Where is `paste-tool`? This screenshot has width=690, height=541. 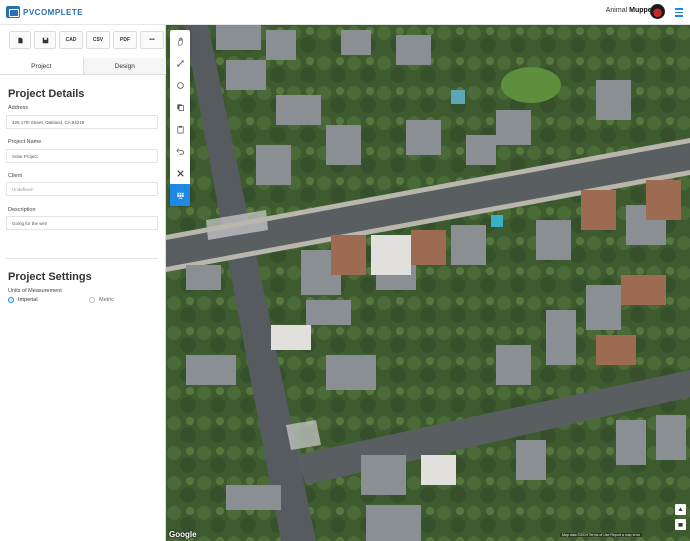
paste-tool is located at coordinates (180, 129).